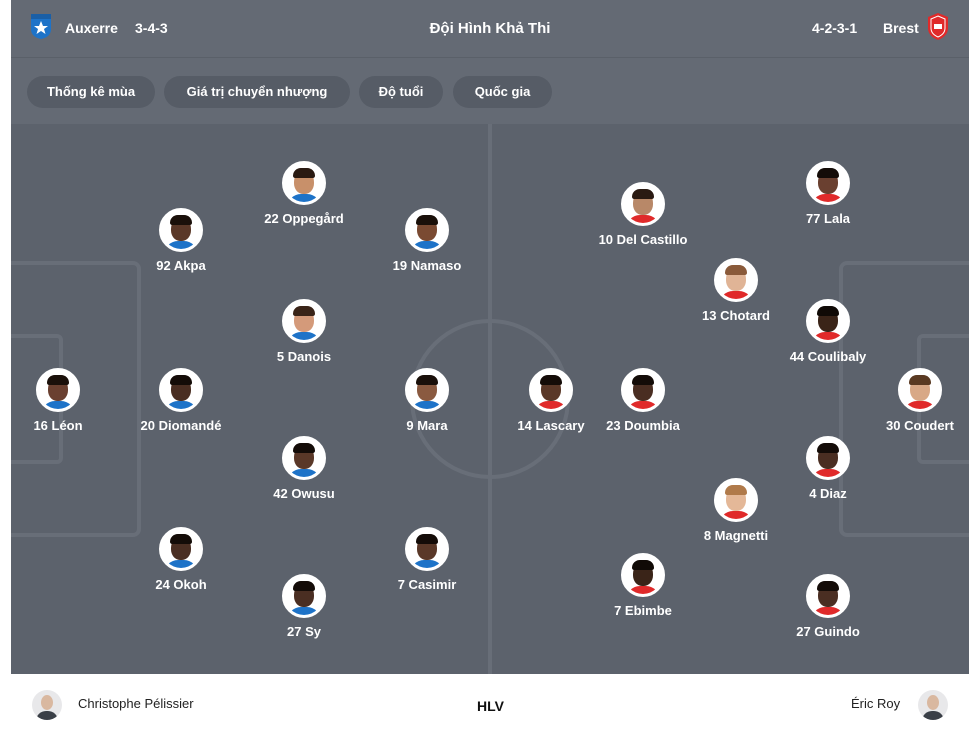 The height and width of the screenshot is (737, 975). Describe the element at coordinates (875, 703) in the screenshot. I see `away-coach-name: Éric Roy` at that location.